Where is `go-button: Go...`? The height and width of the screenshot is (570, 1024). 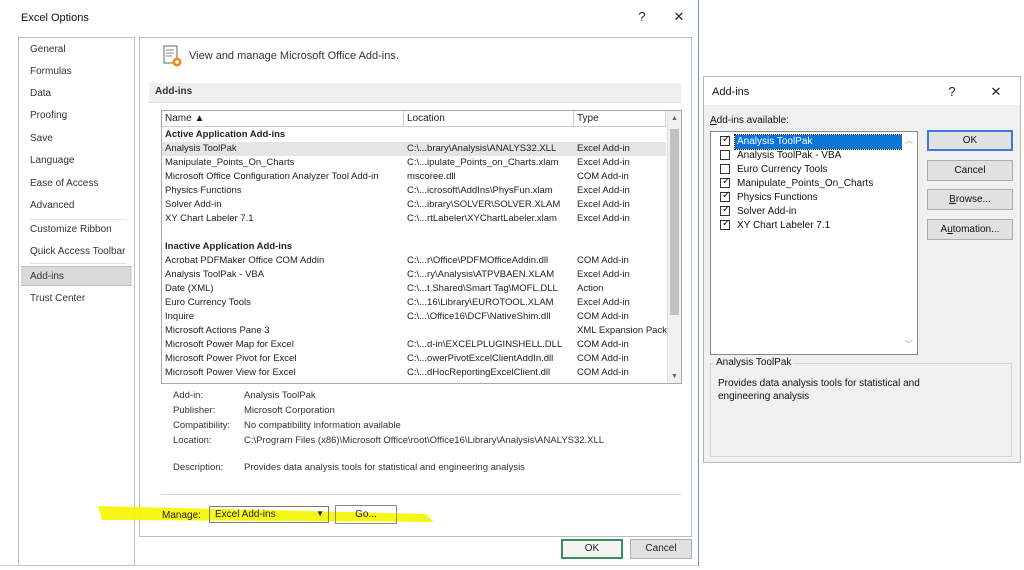 go-button: Go... is located at coordinates (366, 514).